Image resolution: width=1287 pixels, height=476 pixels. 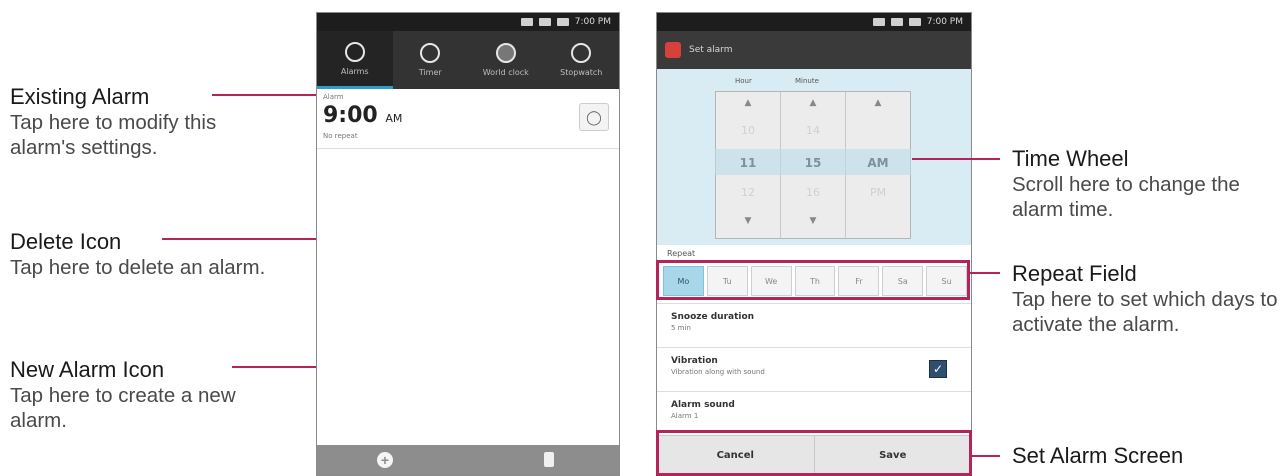 What do you see at coordinates (333, 97) in the screenshot?
I see `alarm-label: Alarm` at bounding box center [333, 97].